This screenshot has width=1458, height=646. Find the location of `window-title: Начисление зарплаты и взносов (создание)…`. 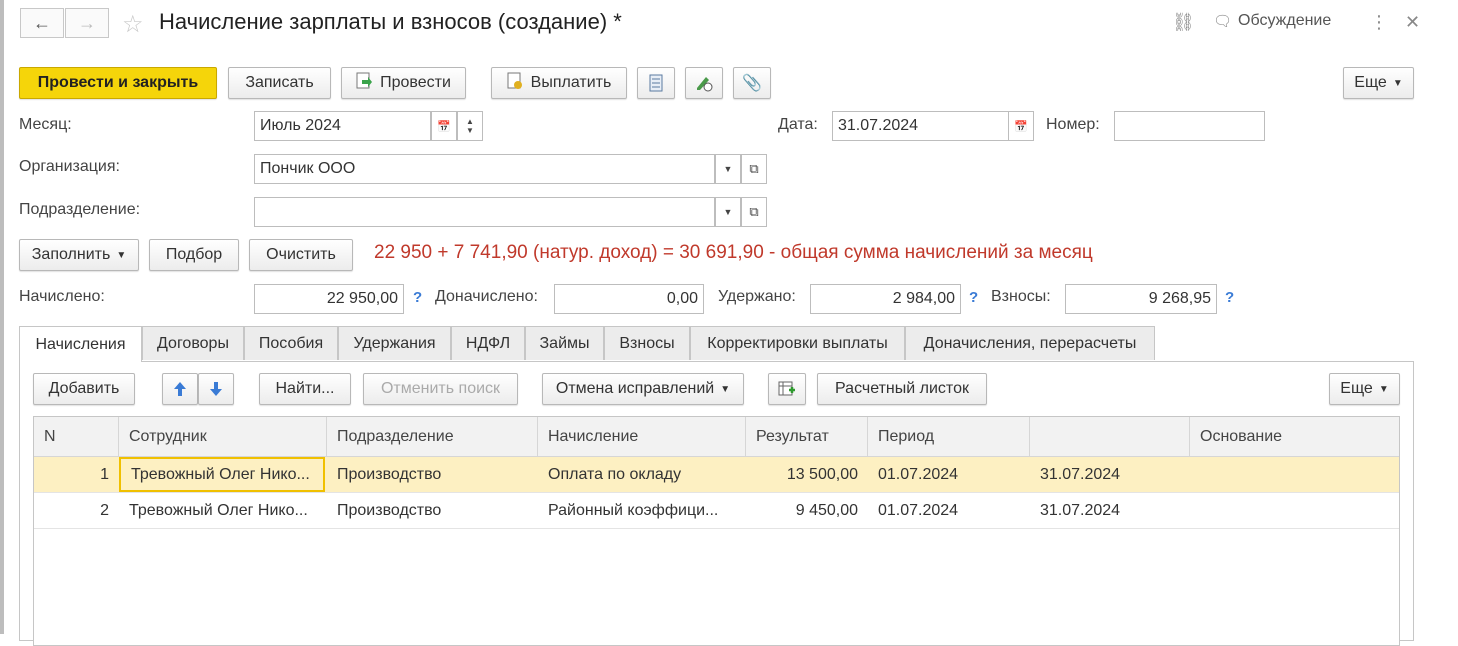

window-title: Начисление зарплаты и взносов (создание)… is located at coordinates (390, 21).